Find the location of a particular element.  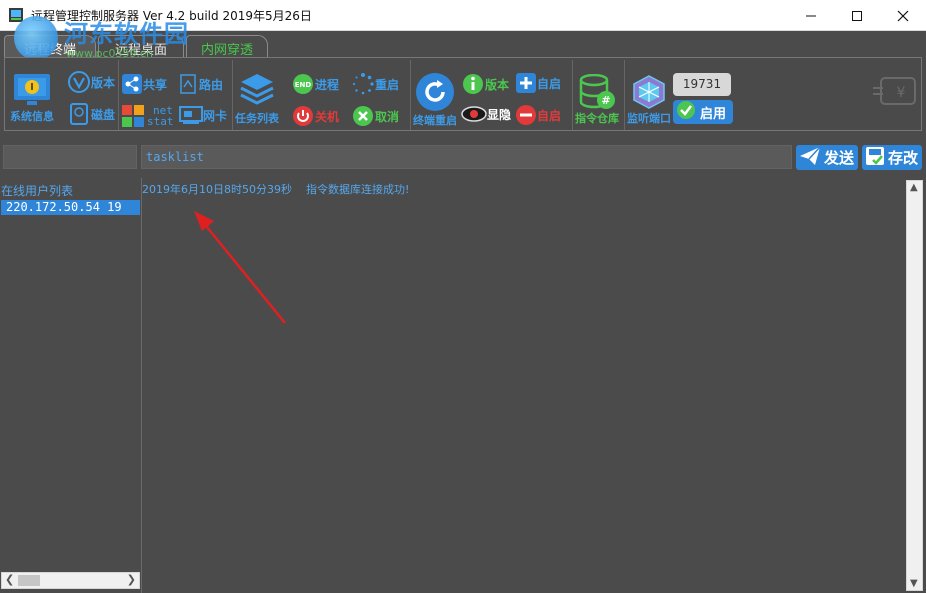

autostart-add-button: 自启 is located at coordinates (538, 83).